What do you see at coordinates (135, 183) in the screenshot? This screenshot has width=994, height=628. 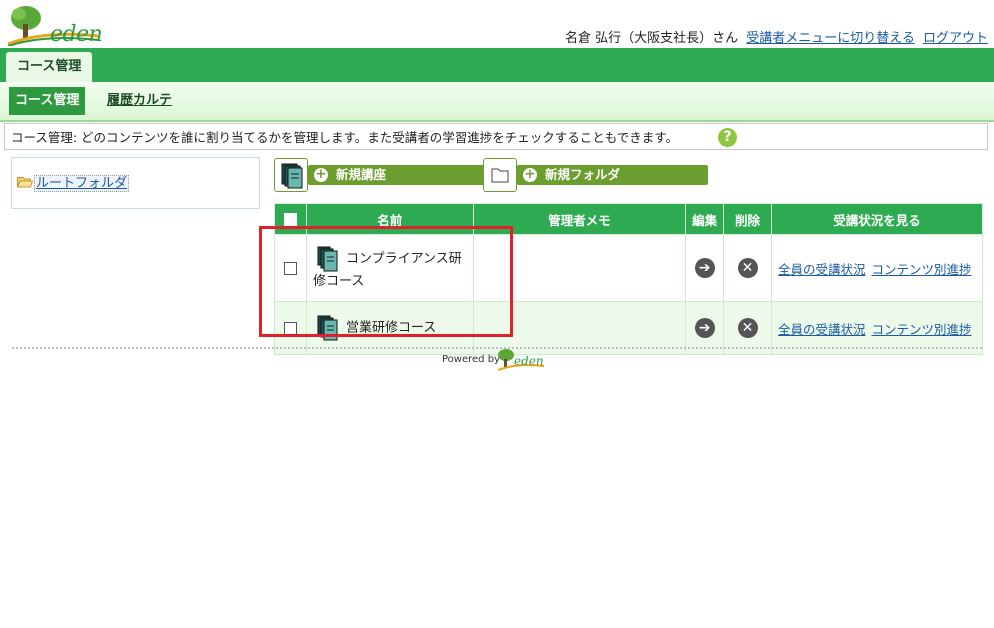 I see `folder-tree: ルートフォルダ` at bounding box center [135, 183].